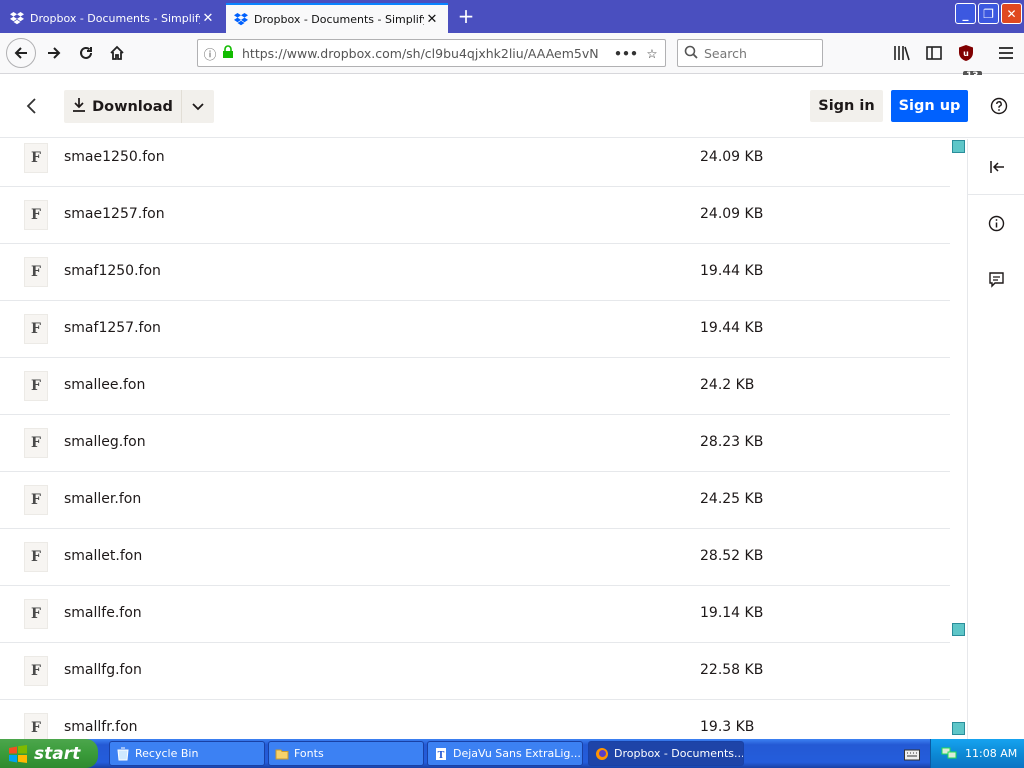 This screenshot has height=768, width=1024. What do you see at coordinates (996, 223) in the screenshot?
I see `info-icon` at bounding box center [996, 223].